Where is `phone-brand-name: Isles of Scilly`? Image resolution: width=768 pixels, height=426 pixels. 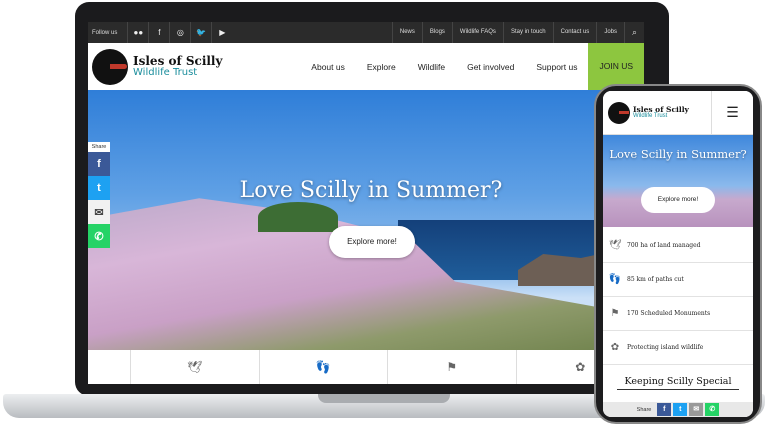 phone-brand-name: Isles of Scilly is located at coordinates (661, 109).